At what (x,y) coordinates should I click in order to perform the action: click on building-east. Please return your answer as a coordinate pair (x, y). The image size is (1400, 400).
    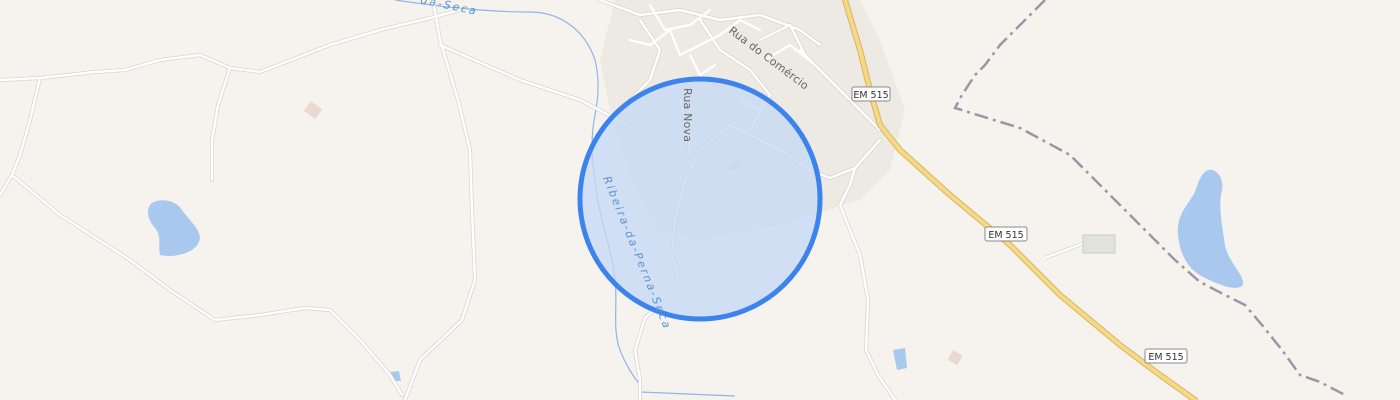
    Looking at the image, I should click on (1099, 244).